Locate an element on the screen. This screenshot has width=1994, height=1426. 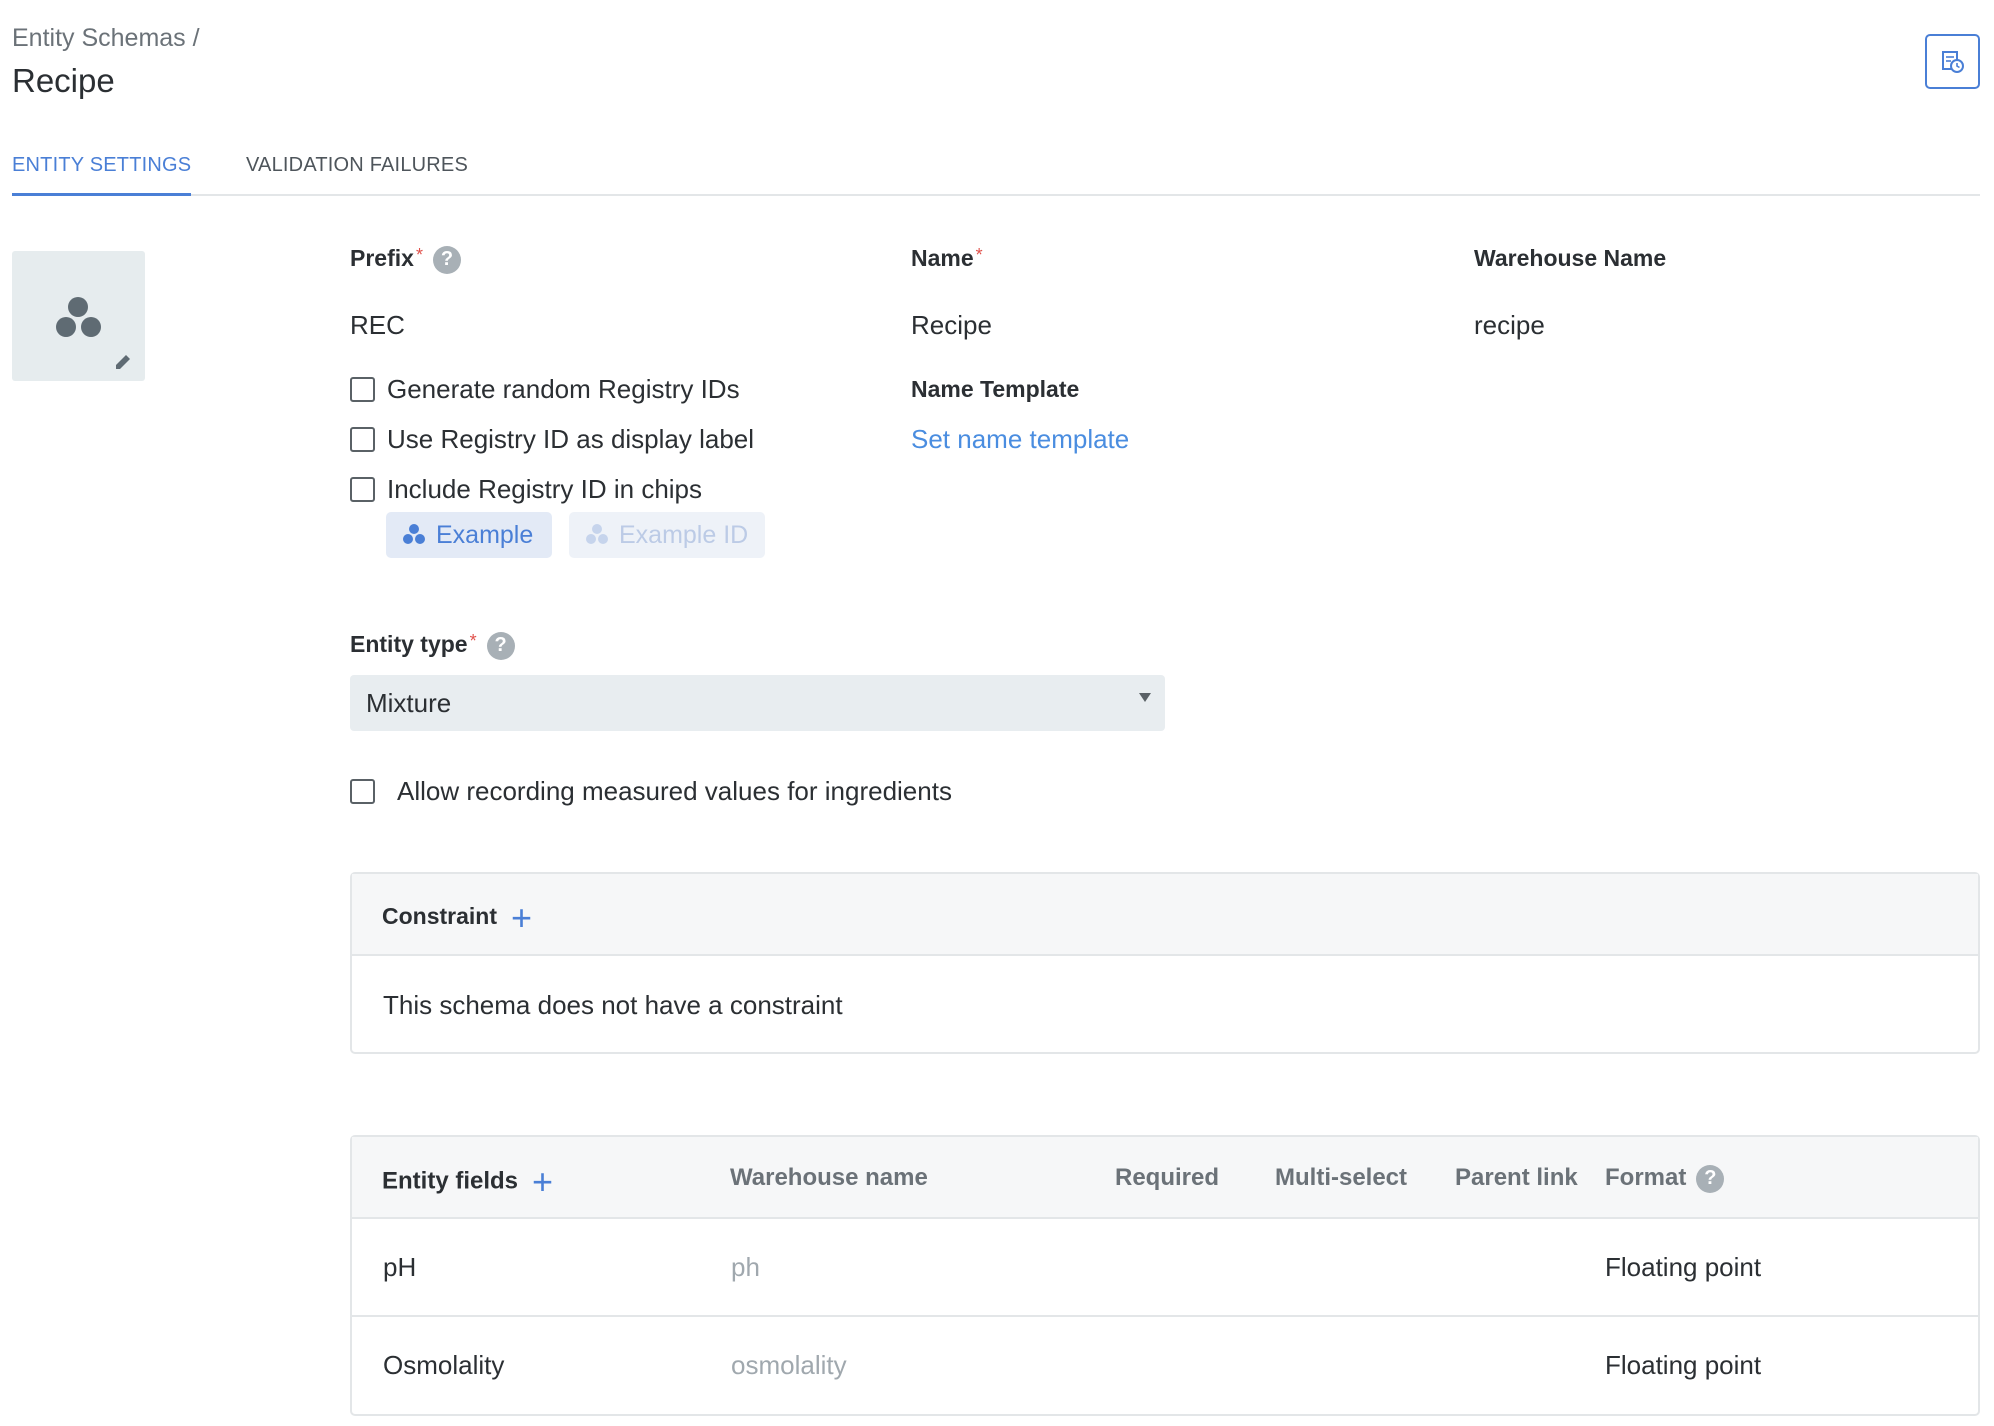
add-field-icon: + is located at coordinates (542, 1182).